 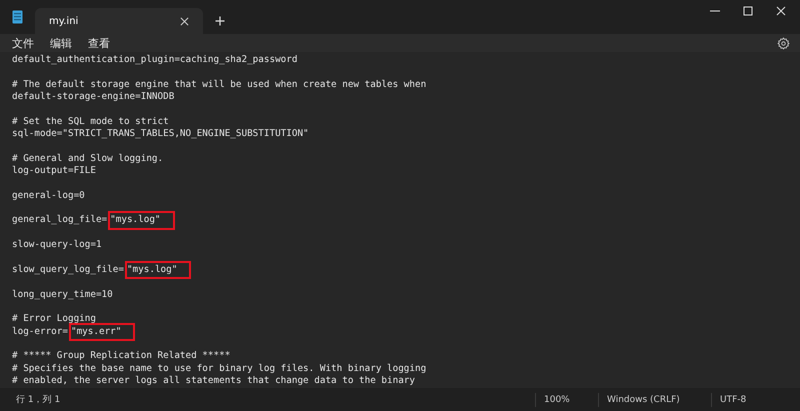 I want to click on highlighted-value: "mys.err", so click(x=102, y=331).